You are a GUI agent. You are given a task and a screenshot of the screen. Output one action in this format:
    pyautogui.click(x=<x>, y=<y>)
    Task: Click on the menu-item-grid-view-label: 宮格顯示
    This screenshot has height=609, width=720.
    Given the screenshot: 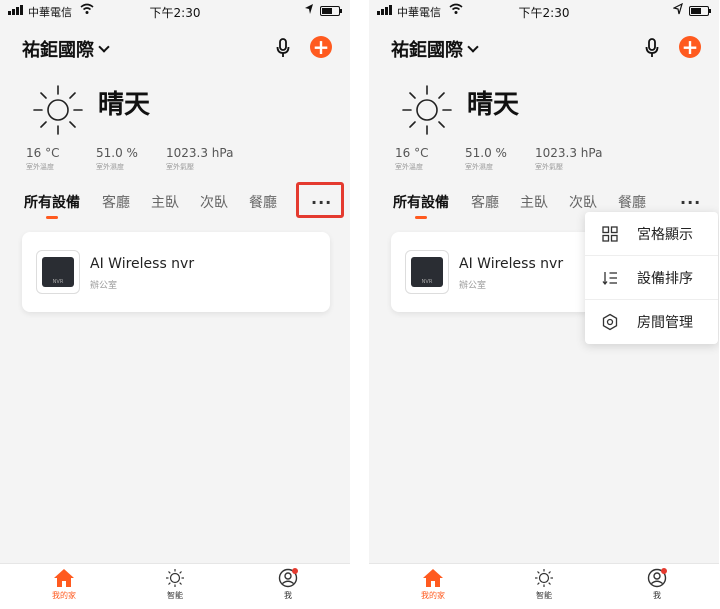 What is the action you would take?
    pyautogui.click(x=665, y=234)
    